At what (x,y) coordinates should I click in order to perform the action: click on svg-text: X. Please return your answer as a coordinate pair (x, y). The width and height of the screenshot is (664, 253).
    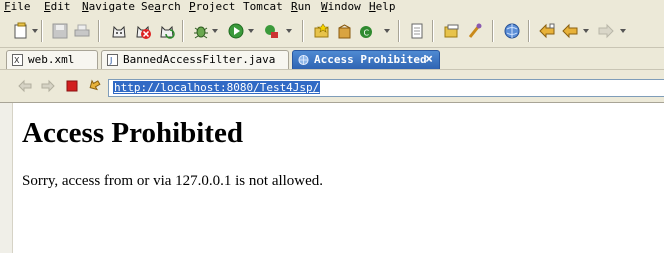
    Looking at the image, I should click on (17, 60).